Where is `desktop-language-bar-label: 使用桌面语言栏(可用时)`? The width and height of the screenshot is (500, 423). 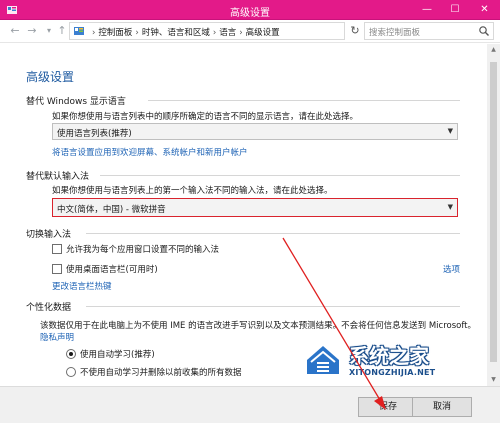 desktop-language-bar-label: 使用桌面语言栏(可用时) is located at coordinates (112, 270).